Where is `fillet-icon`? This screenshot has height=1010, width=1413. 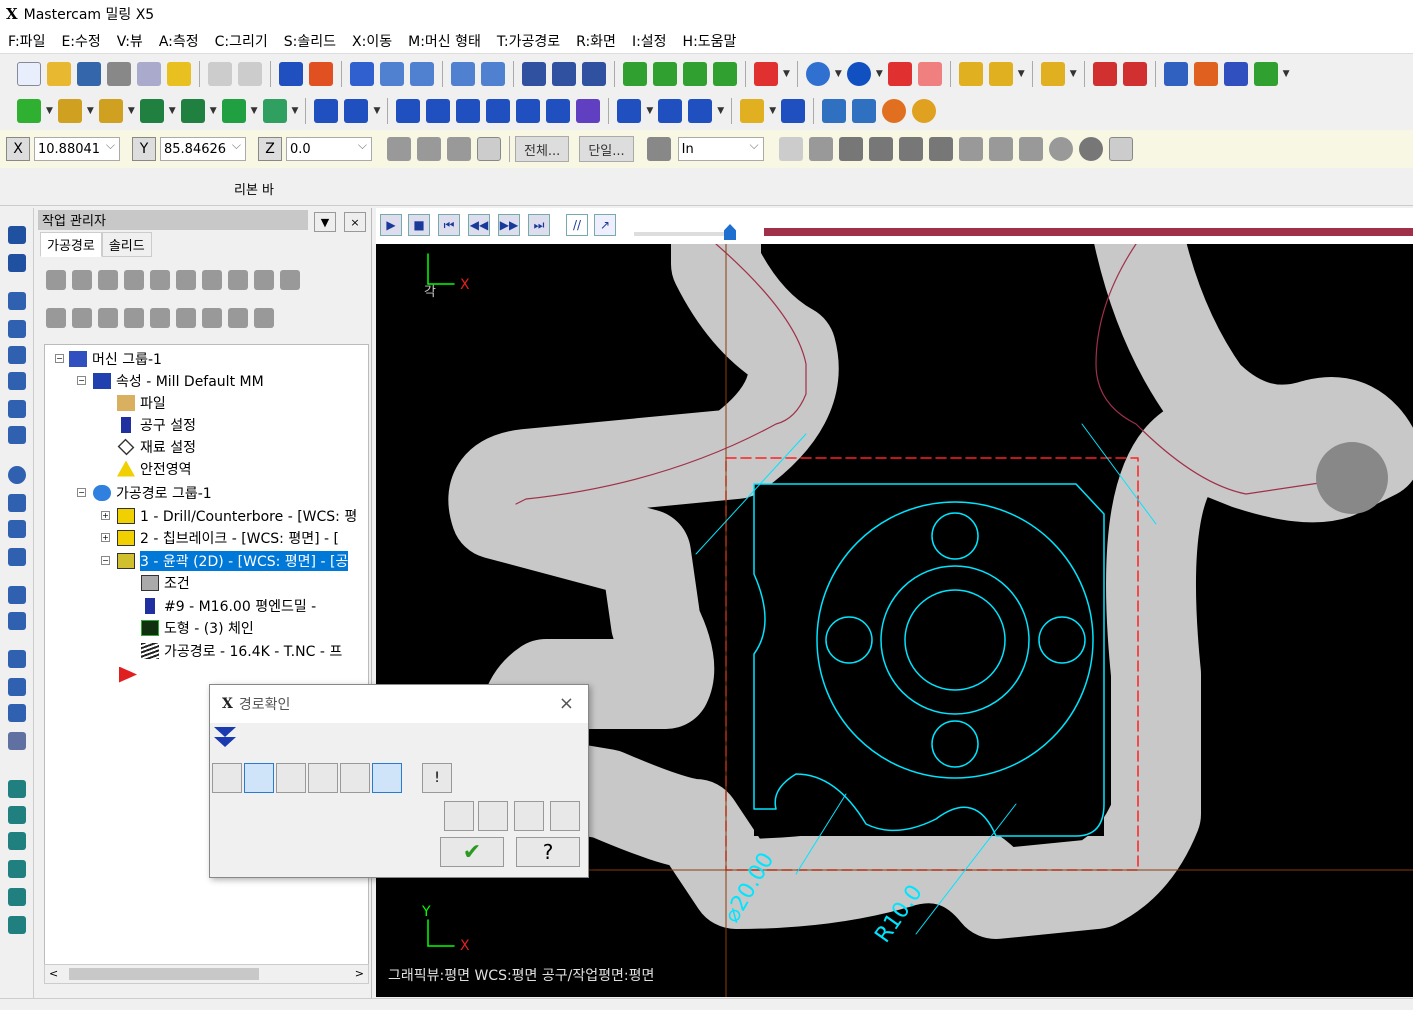
fillet-icon is located at coordinates (192, 111).